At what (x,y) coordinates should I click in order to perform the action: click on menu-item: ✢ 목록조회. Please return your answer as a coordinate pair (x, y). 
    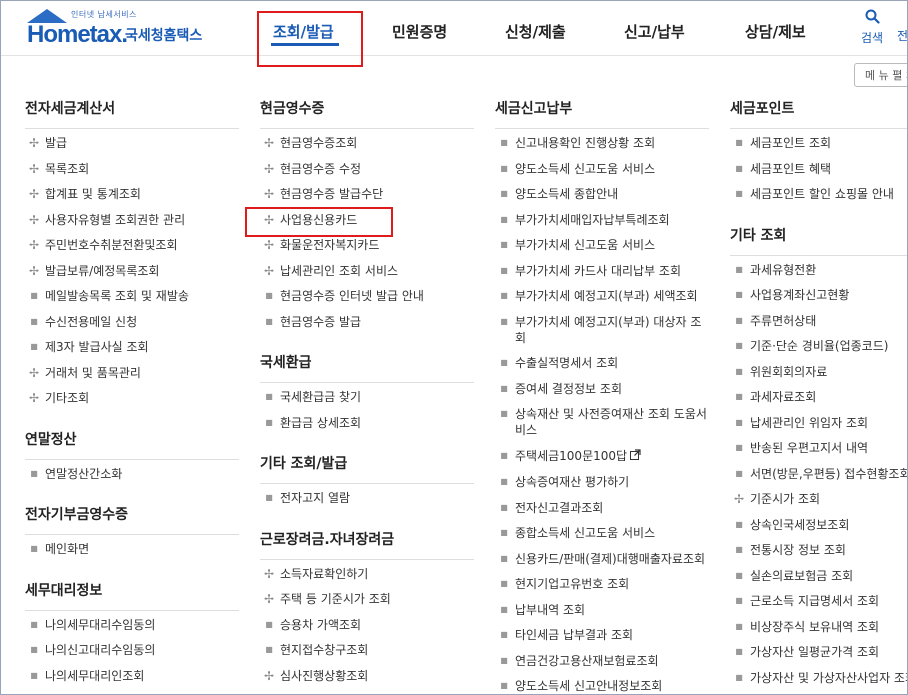
    Looking at the image, I should click on (132, 169).